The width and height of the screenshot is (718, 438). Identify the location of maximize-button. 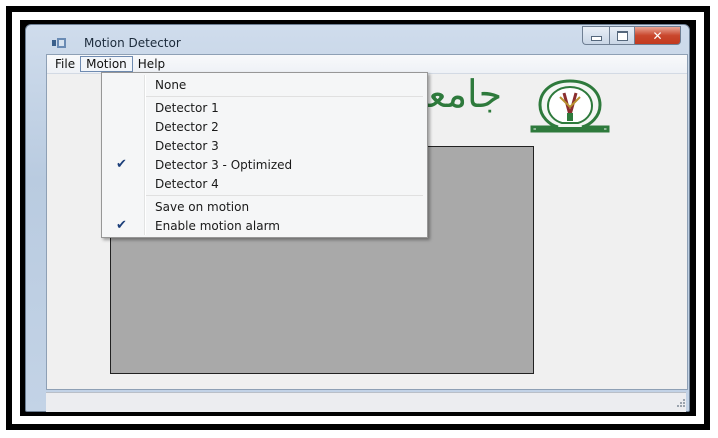
(622, 35).